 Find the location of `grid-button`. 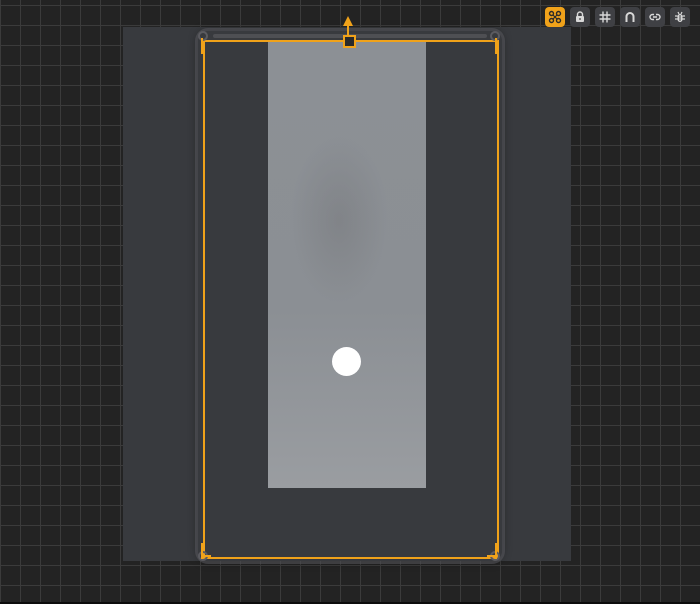

grid-button is located at coordinates (605, 17).